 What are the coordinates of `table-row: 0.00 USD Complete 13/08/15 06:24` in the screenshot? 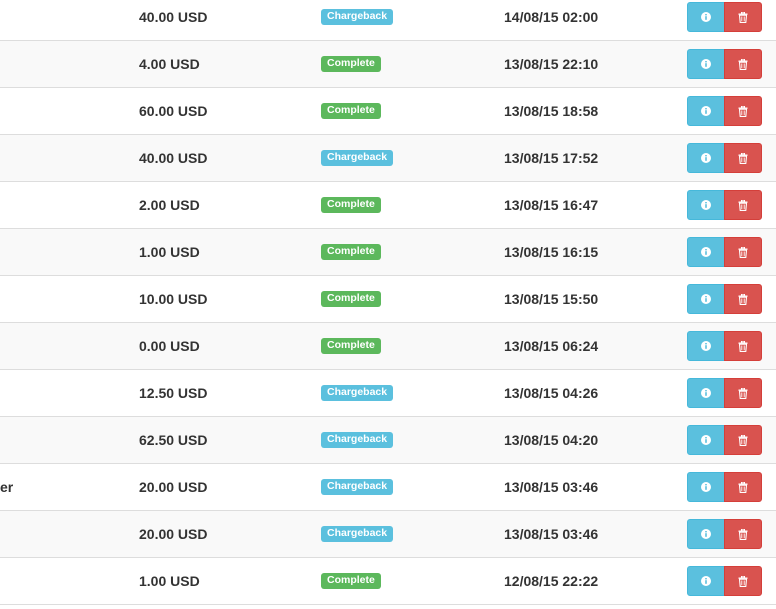 It's located at (388, 346).